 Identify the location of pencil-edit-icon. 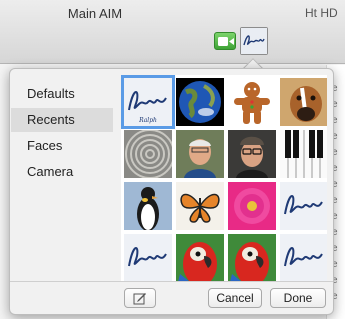
(139, 299).